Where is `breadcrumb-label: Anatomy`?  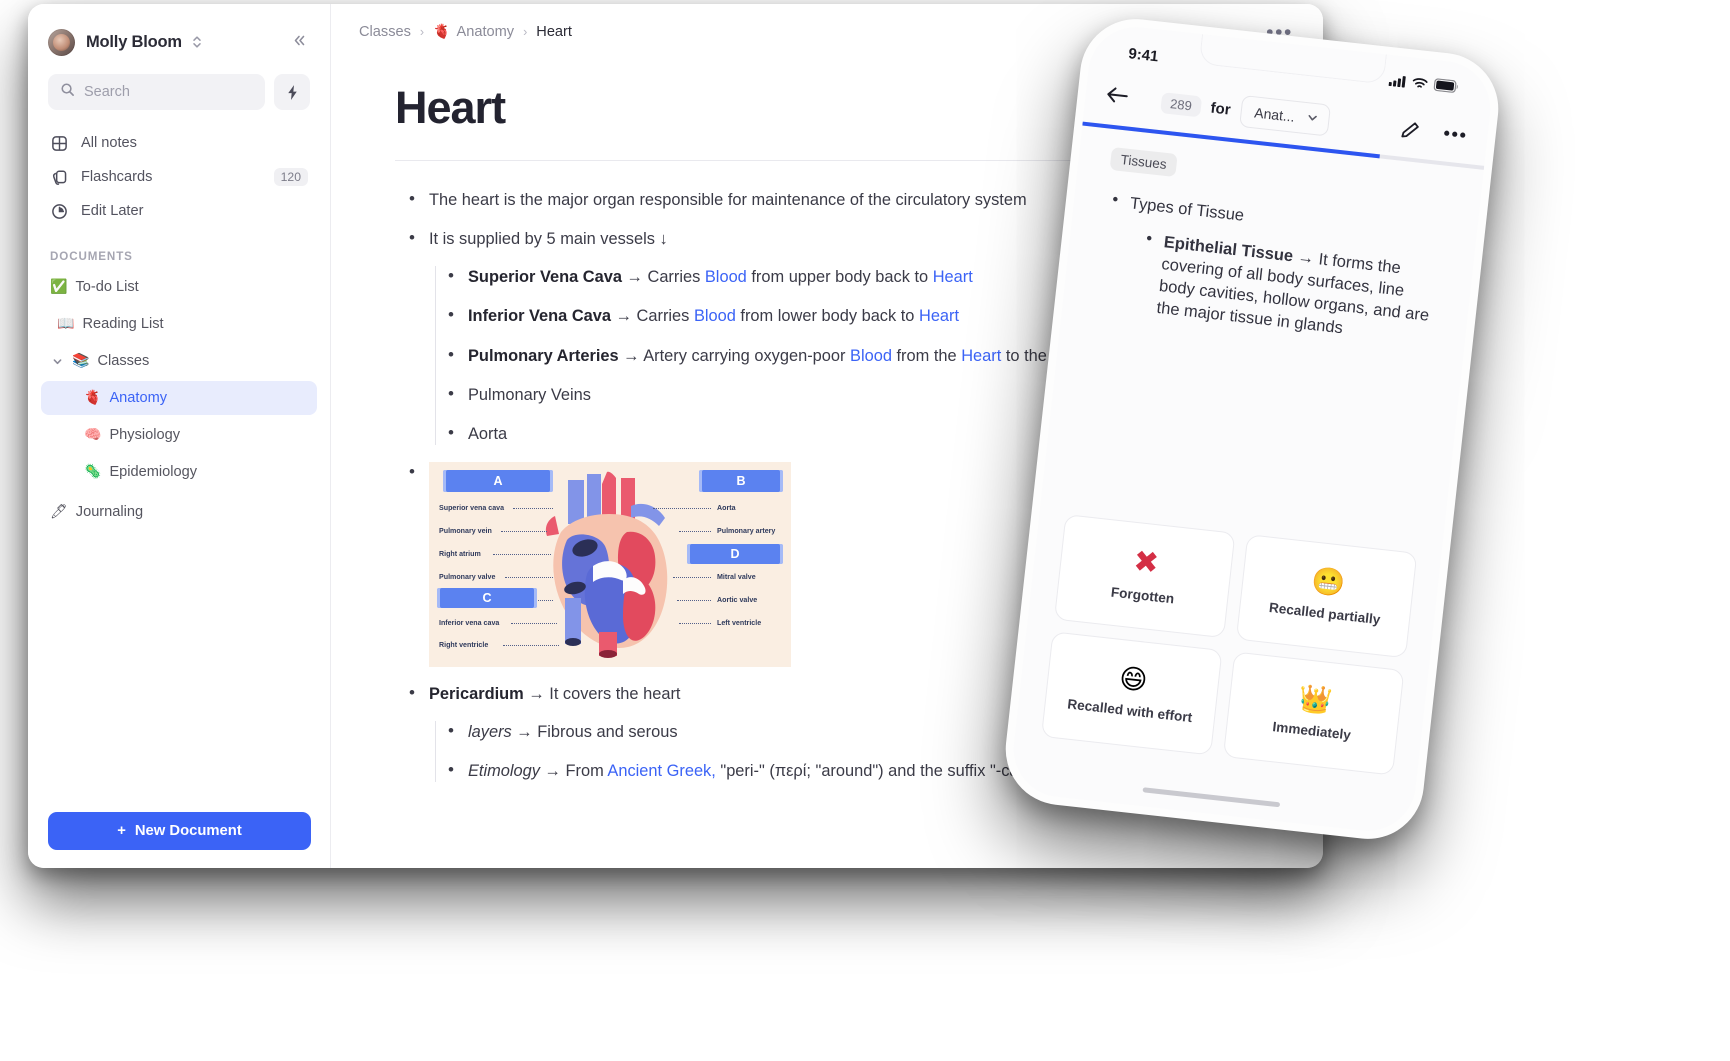
breadcrumb-label: Anatomy is located at coordinates (485, 32).